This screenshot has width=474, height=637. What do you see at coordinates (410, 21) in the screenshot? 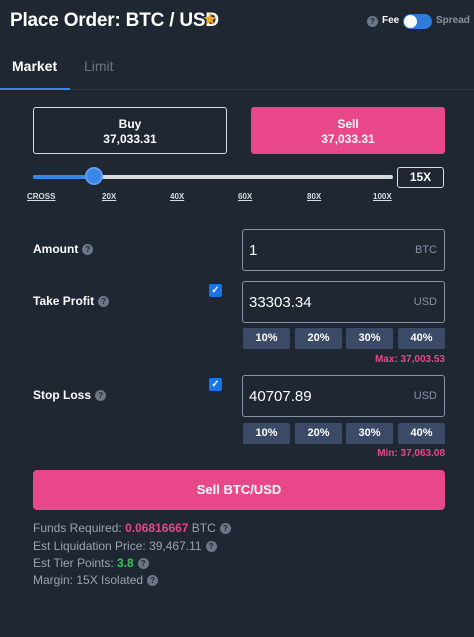
I see `toggle-knob` at bounding box center [410, 21].